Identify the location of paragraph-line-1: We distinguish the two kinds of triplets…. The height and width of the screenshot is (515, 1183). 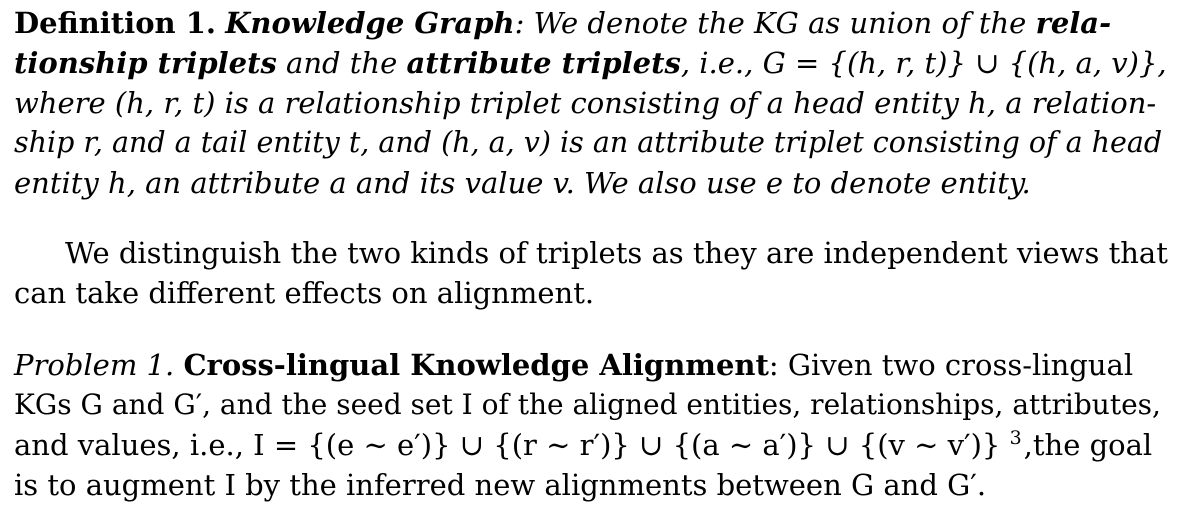
(591, 253).